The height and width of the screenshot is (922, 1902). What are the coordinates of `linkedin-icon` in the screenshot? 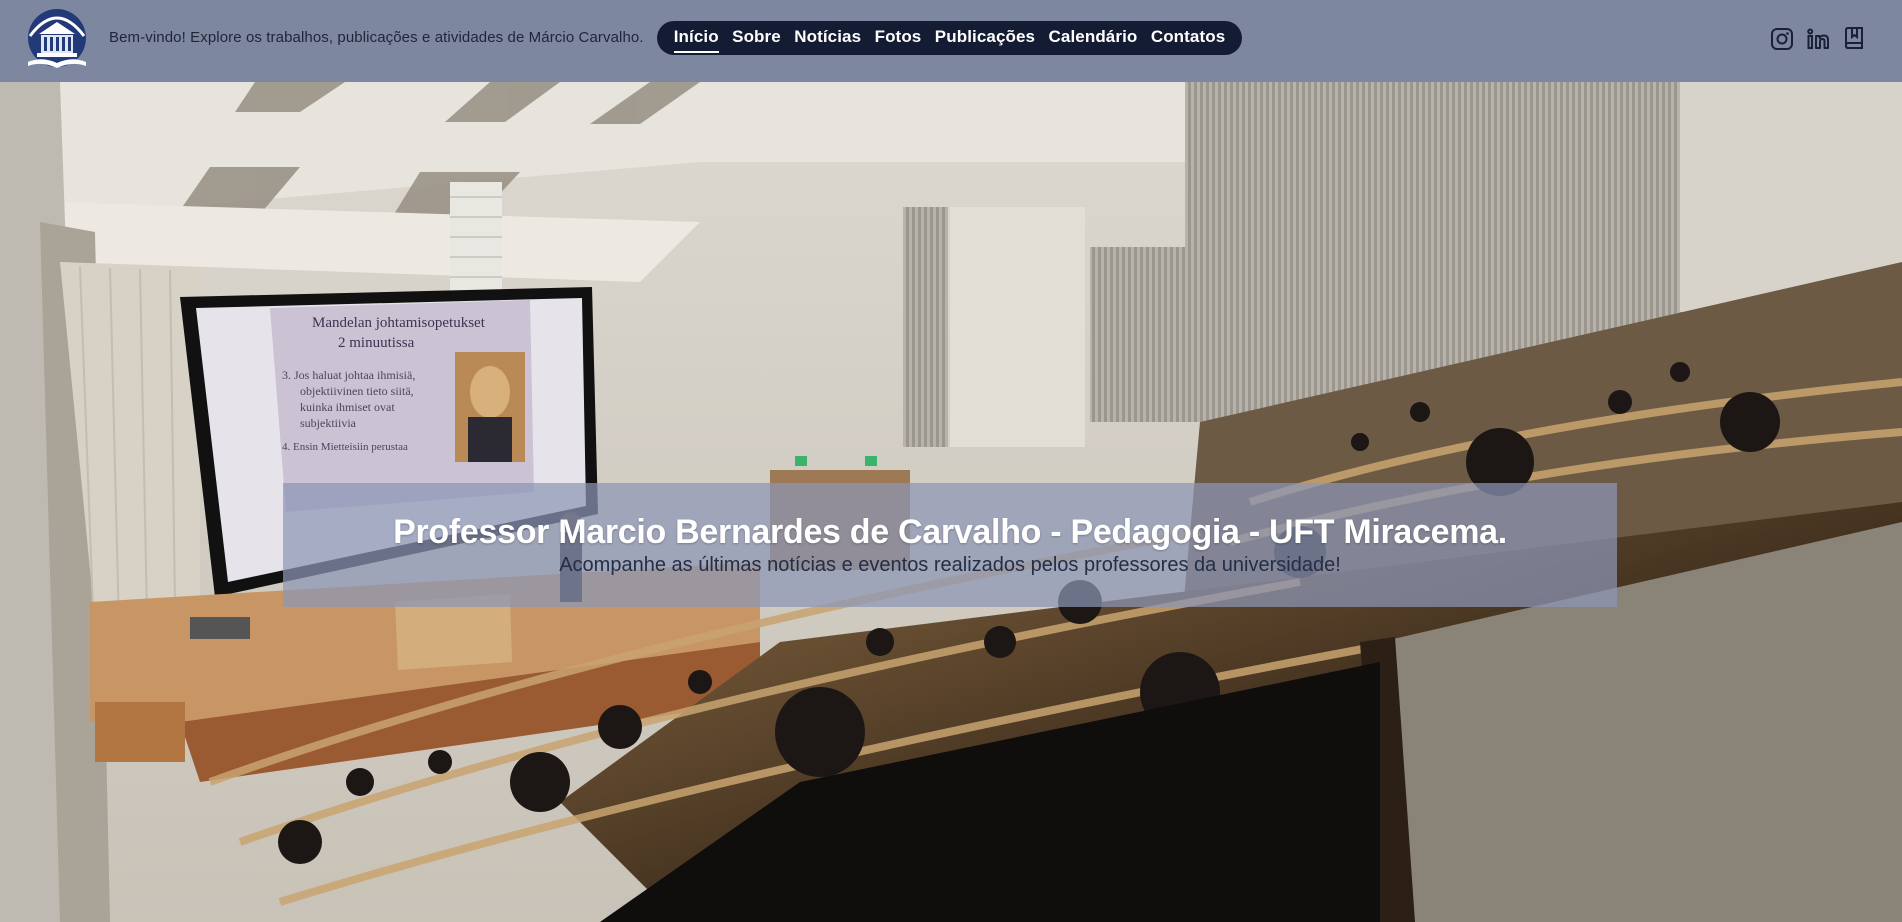 It's located at (1818, 39).